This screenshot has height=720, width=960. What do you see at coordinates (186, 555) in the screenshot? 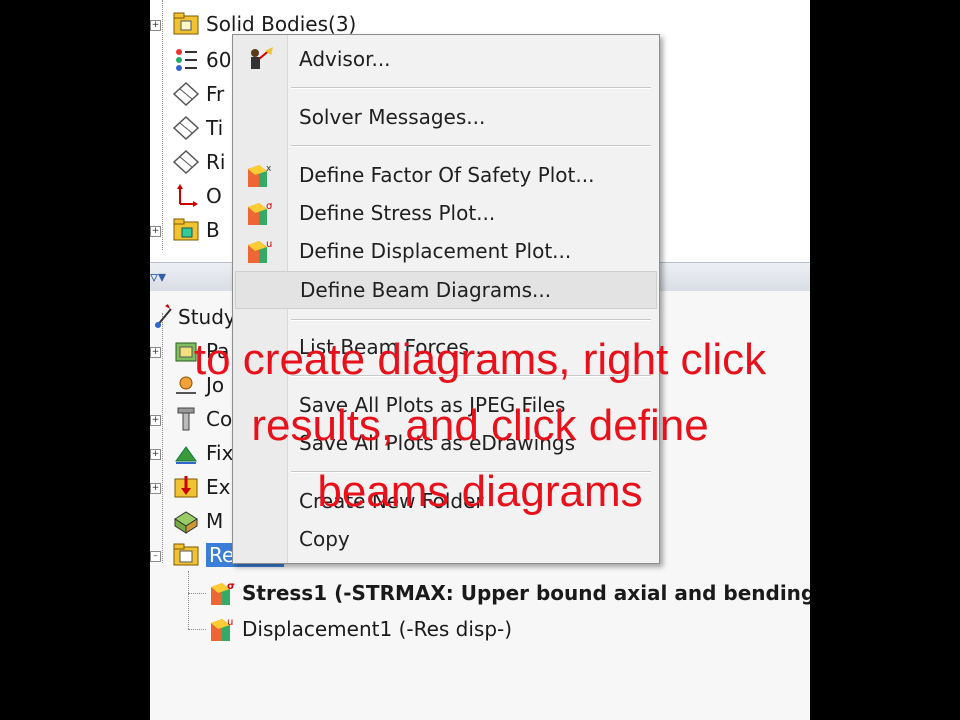
I see `results-folder-icon` at bounding box center [186, 555].